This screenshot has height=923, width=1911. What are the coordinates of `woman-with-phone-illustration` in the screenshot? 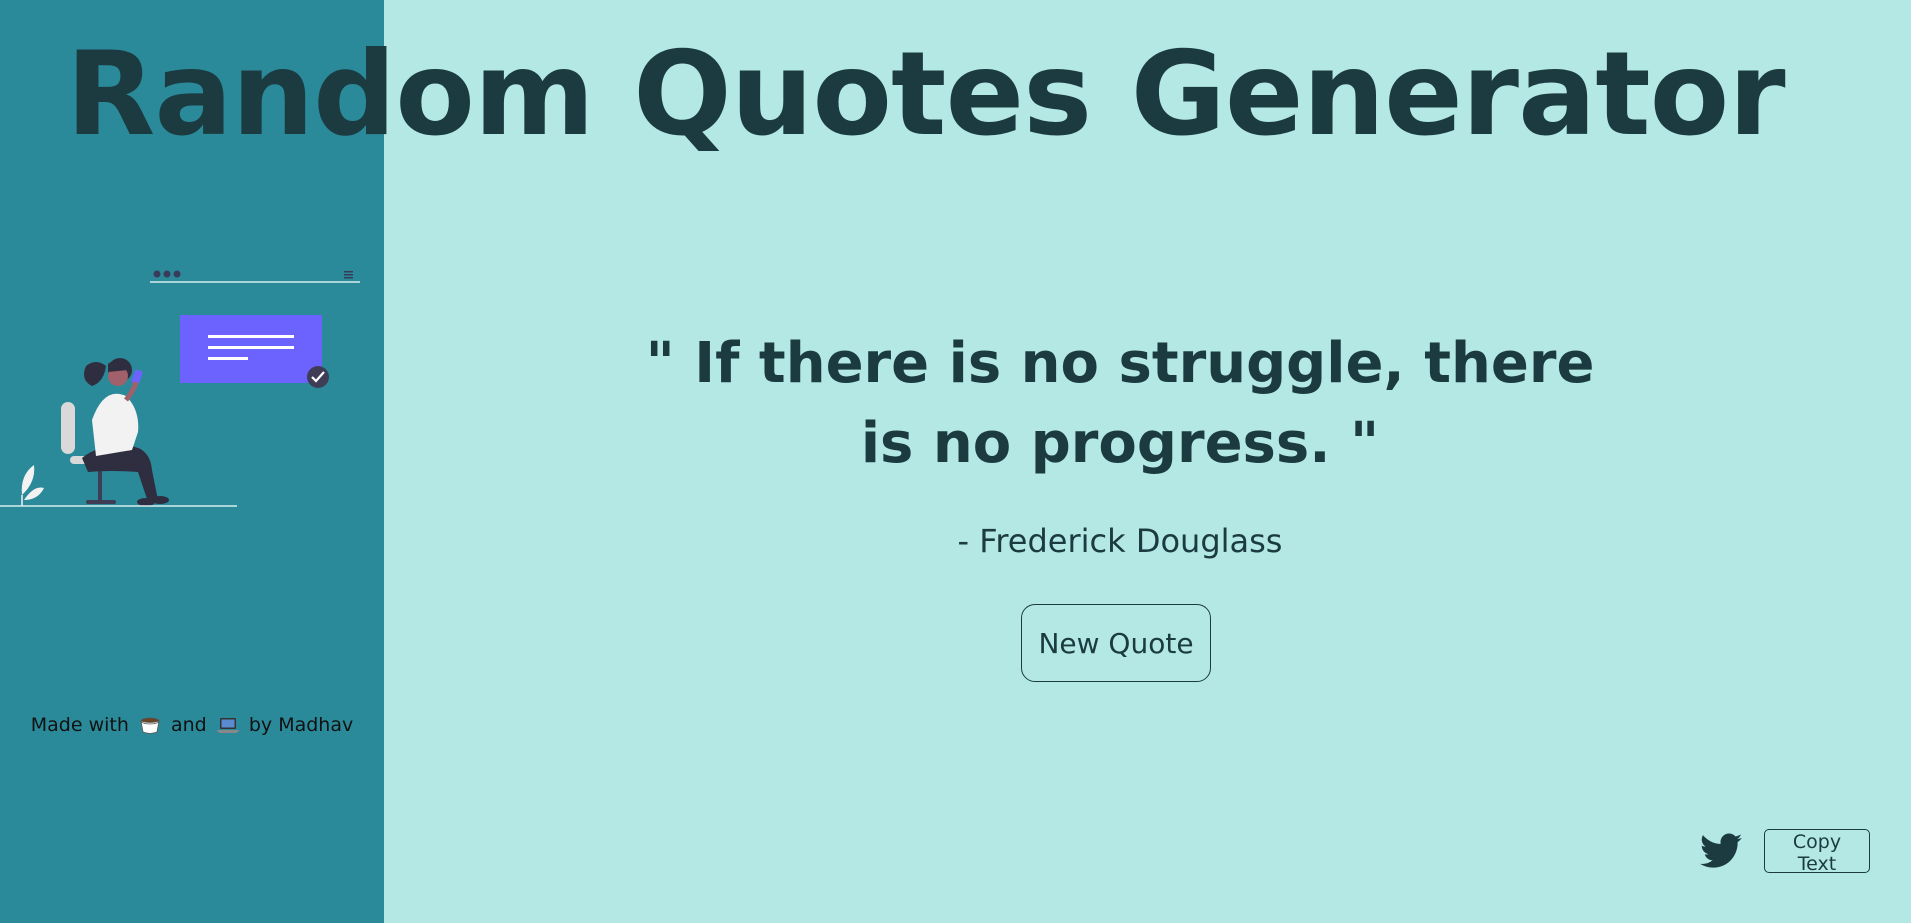 It's located at (180, 388).